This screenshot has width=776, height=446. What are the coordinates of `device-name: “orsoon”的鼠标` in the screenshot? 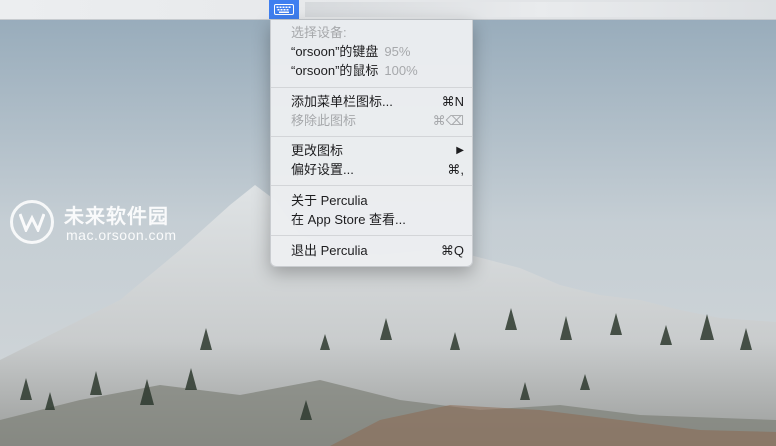 It's located at (335, 70).